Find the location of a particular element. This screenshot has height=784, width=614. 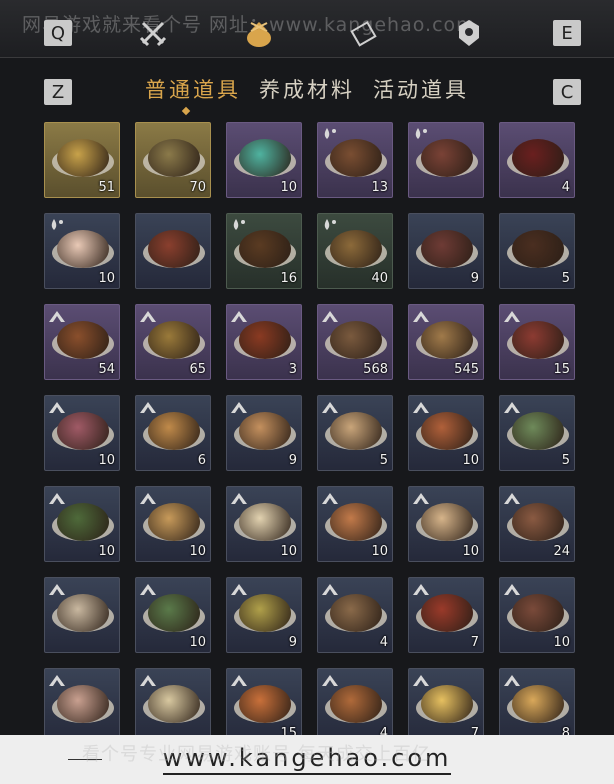

inventory-slot: 545 is located at coordinates (446, 342).